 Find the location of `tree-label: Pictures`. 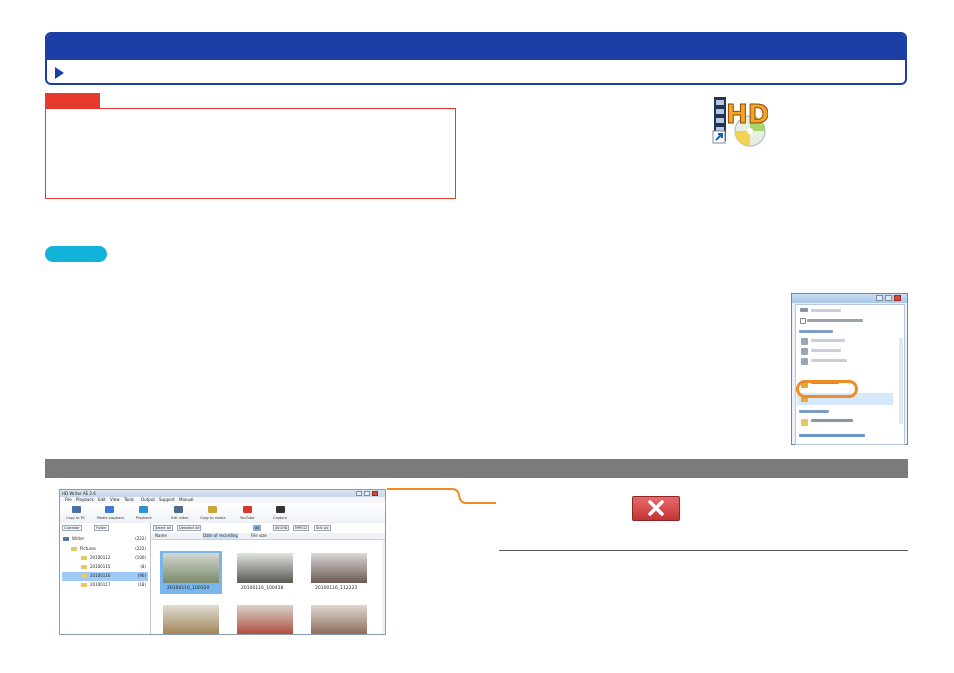

tree-label: Pictures is located at coordinates (88, 548).